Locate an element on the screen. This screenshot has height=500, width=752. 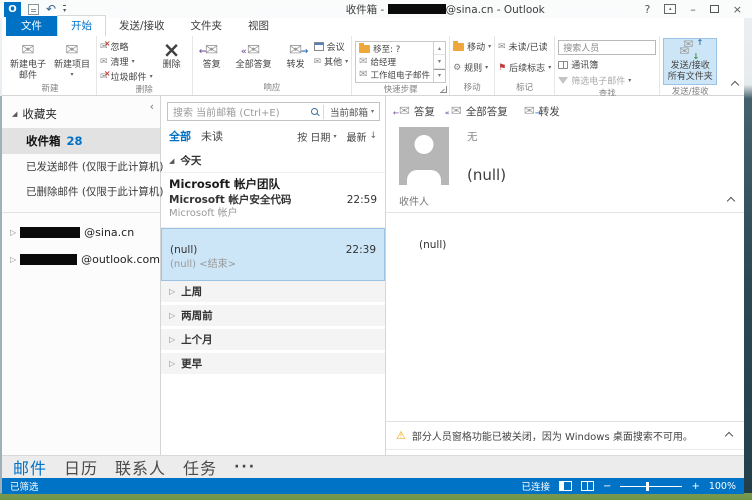
folder-deleted: 已删除邮件 (仅限于此计算机) is located at coordinates (83, 191).